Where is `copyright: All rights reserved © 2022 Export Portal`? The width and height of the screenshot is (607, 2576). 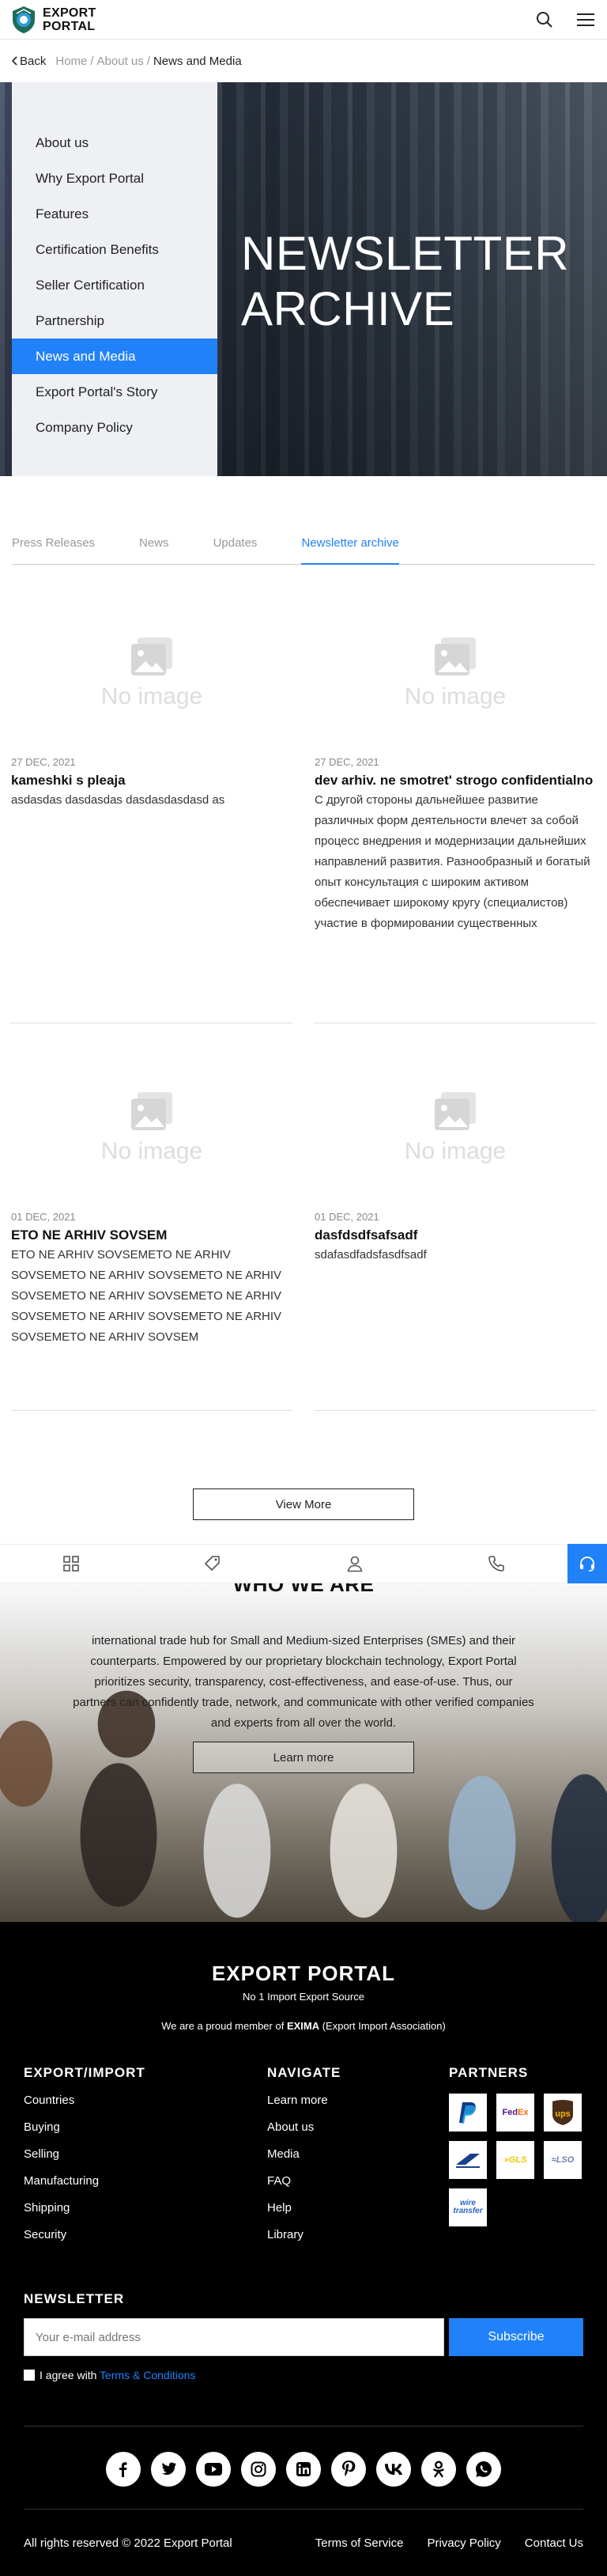 copyright: All rights reserved © 2022 Export Portal is located at coordinates (128, 2543).